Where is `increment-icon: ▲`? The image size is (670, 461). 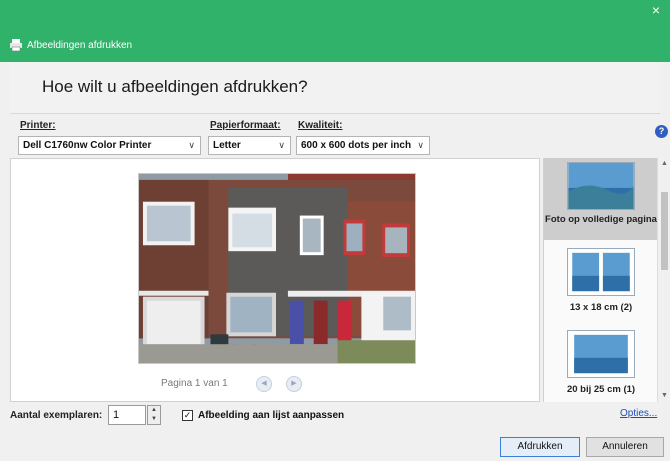 increment-icon: ▲ is located at coordinates (154, 410).